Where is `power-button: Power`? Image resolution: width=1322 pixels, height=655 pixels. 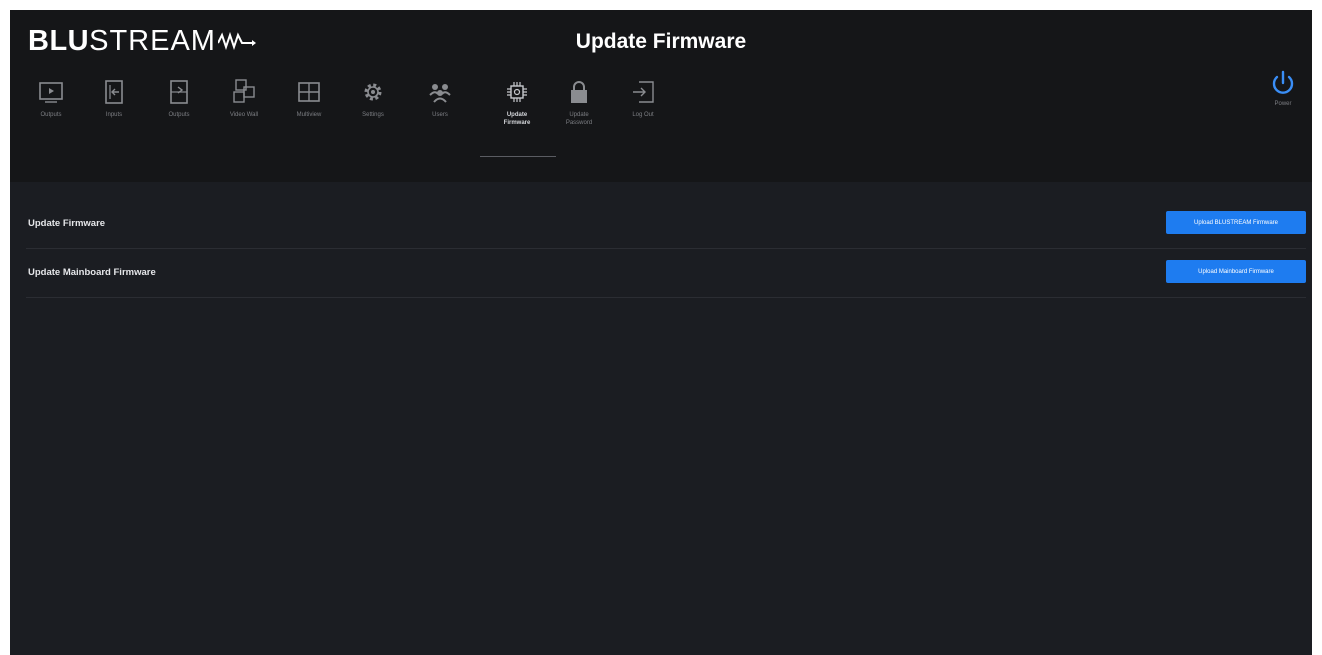 power-button: Power is located at coordinates (1283, 87).